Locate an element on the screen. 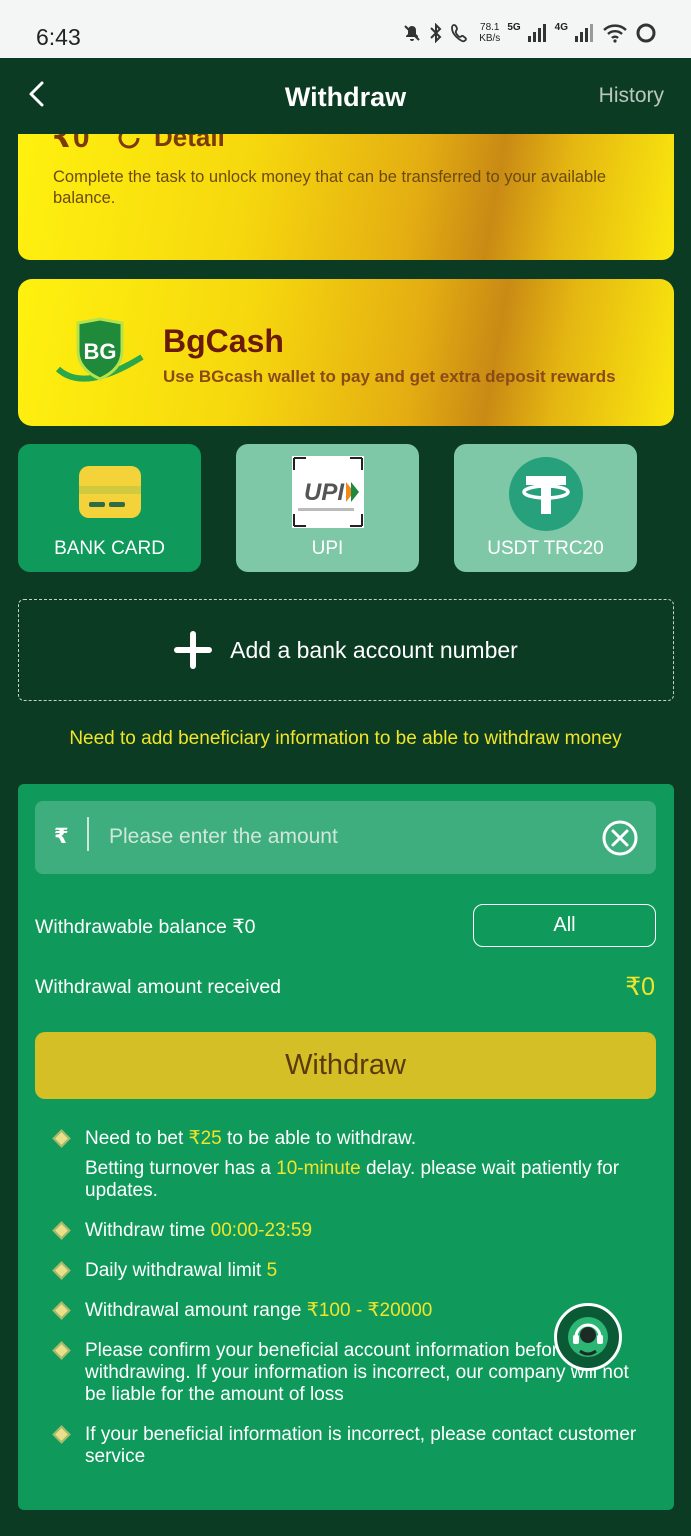 This screenshot has height=1536, width=691. method-upi: UPI UPI is located at coordinates (327, 508).